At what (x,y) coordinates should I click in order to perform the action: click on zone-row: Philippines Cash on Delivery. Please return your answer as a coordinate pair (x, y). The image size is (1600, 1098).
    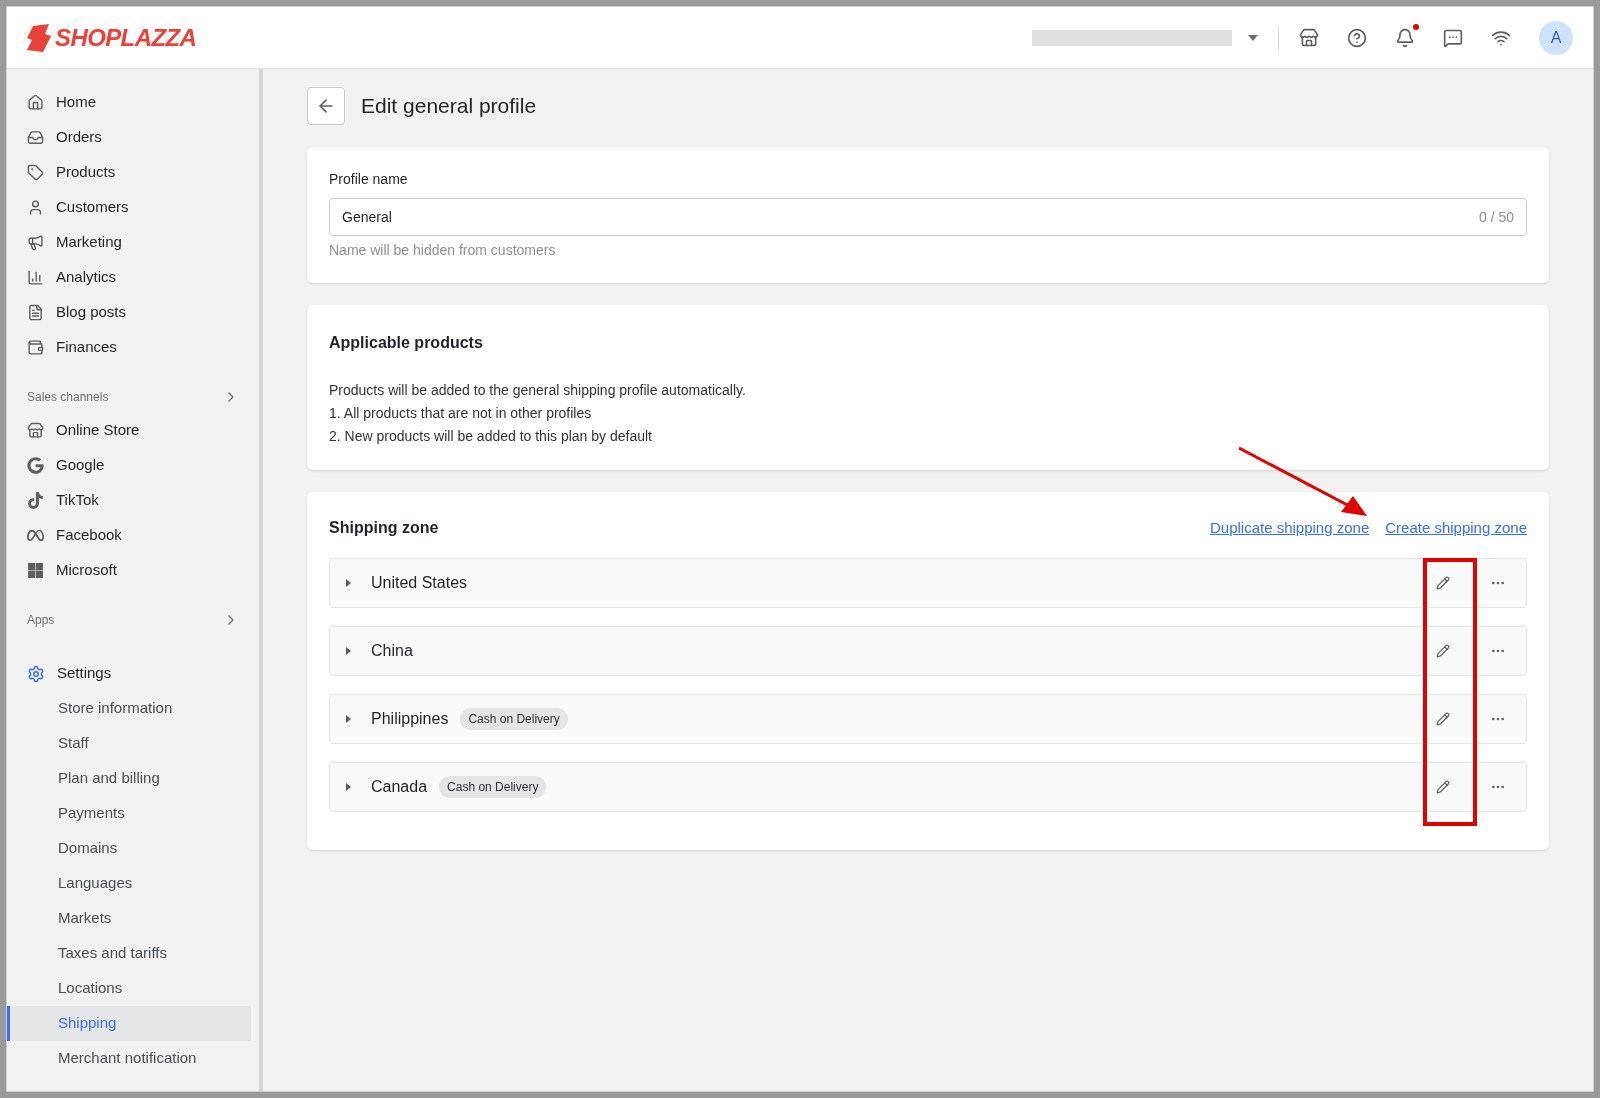
    Looking at the image, I should click on (928, 719).